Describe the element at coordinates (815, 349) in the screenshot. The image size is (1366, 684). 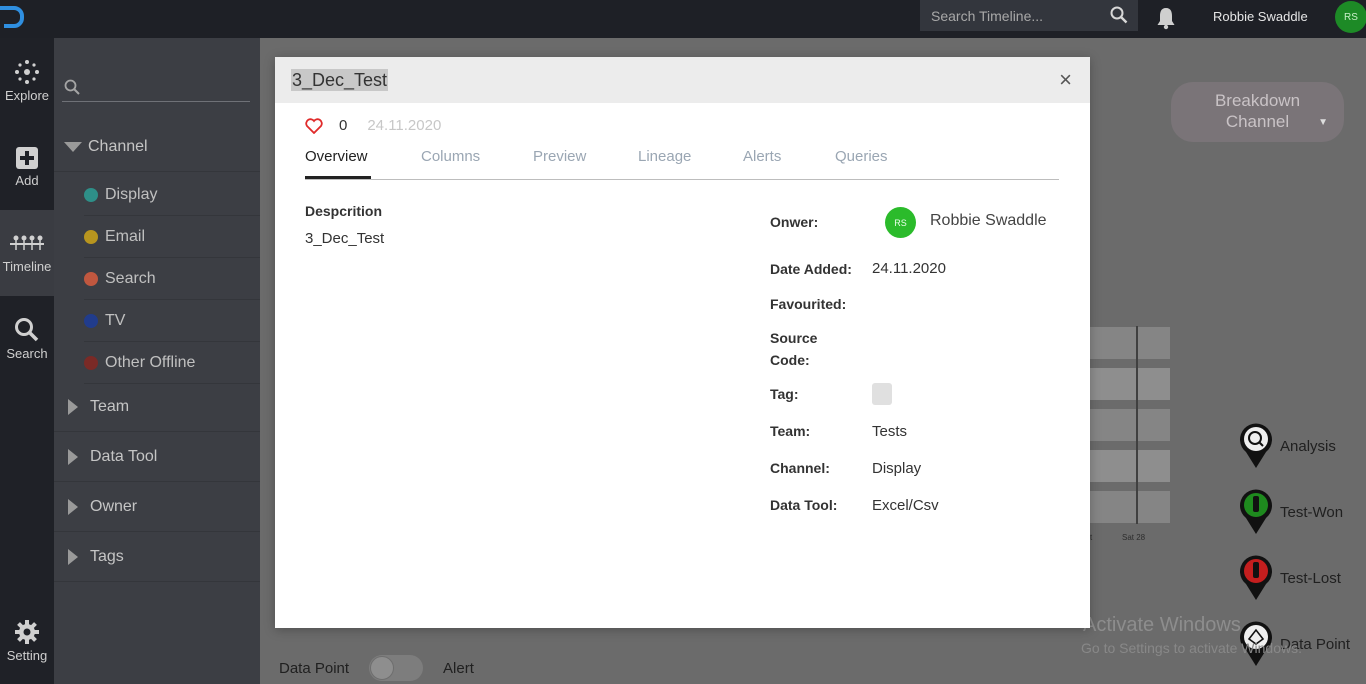
I see `source-code-label: Source Code:` at that location.